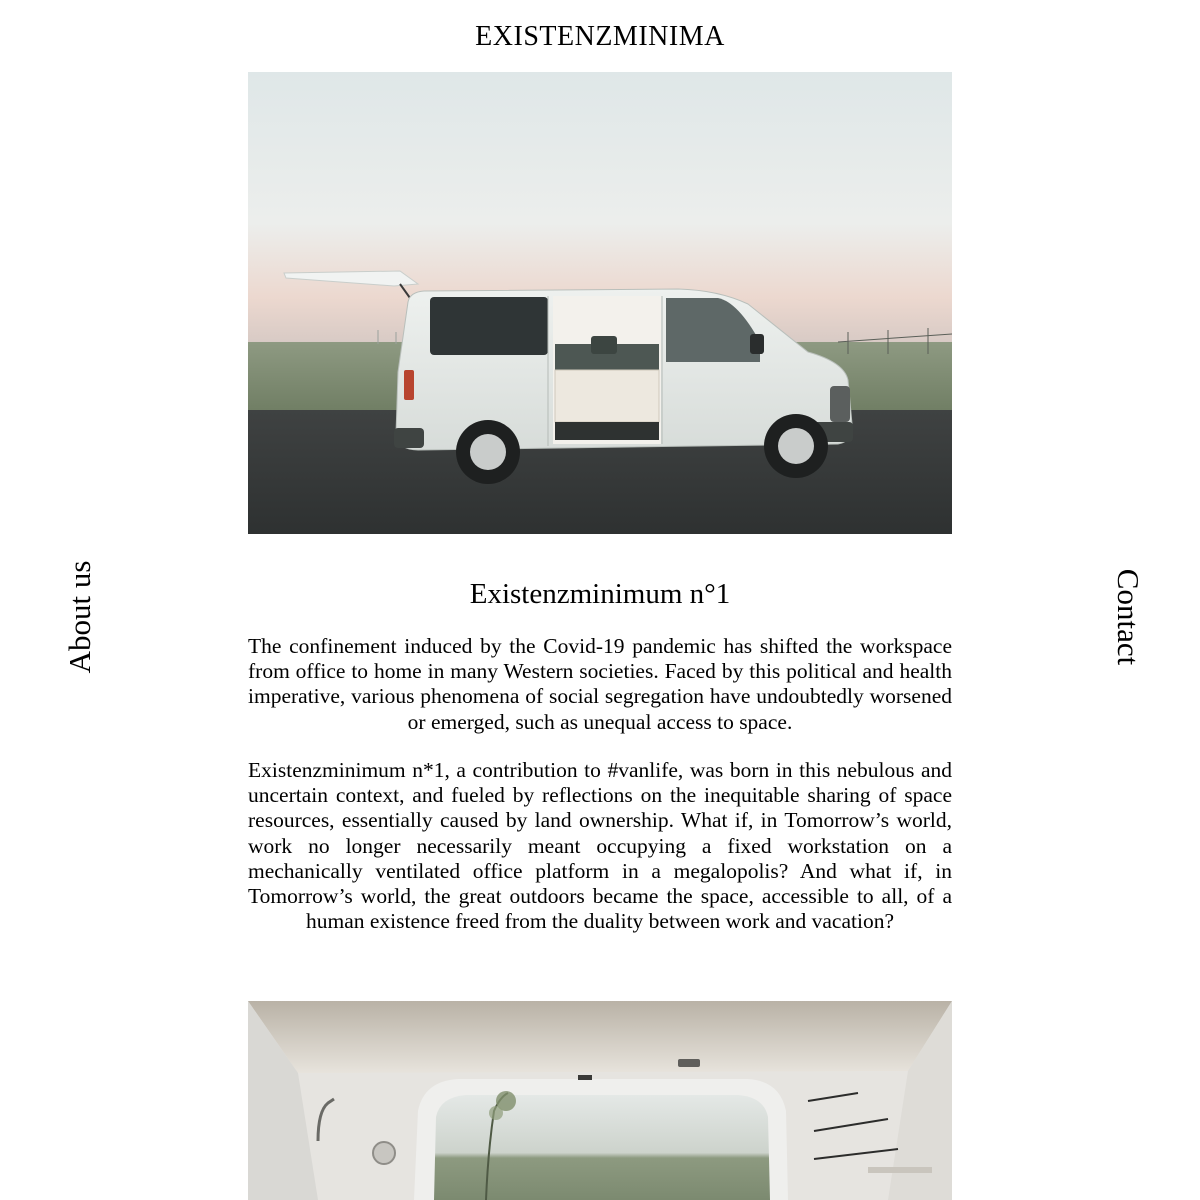  What do you see at coordinates (600, 37) in the screenshot?
I see `site-title: EXISTENZMINIMA` at bounding box center [600, 37].